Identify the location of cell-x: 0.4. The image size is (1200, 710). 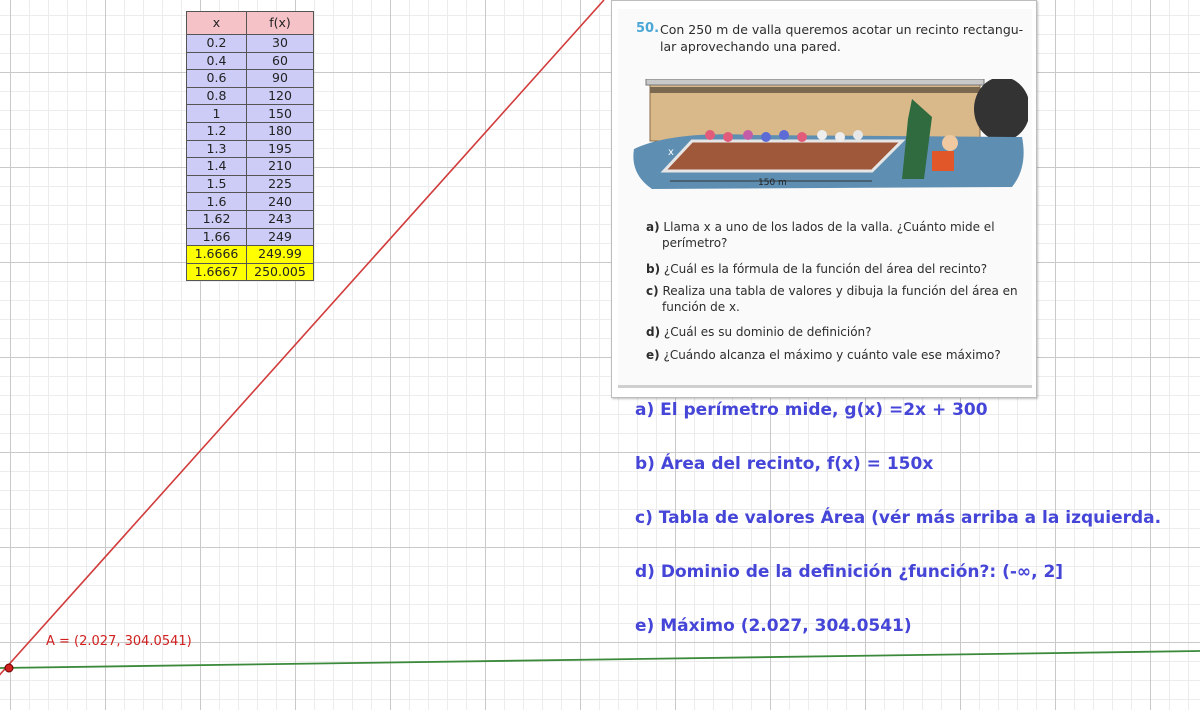
(216, 61).